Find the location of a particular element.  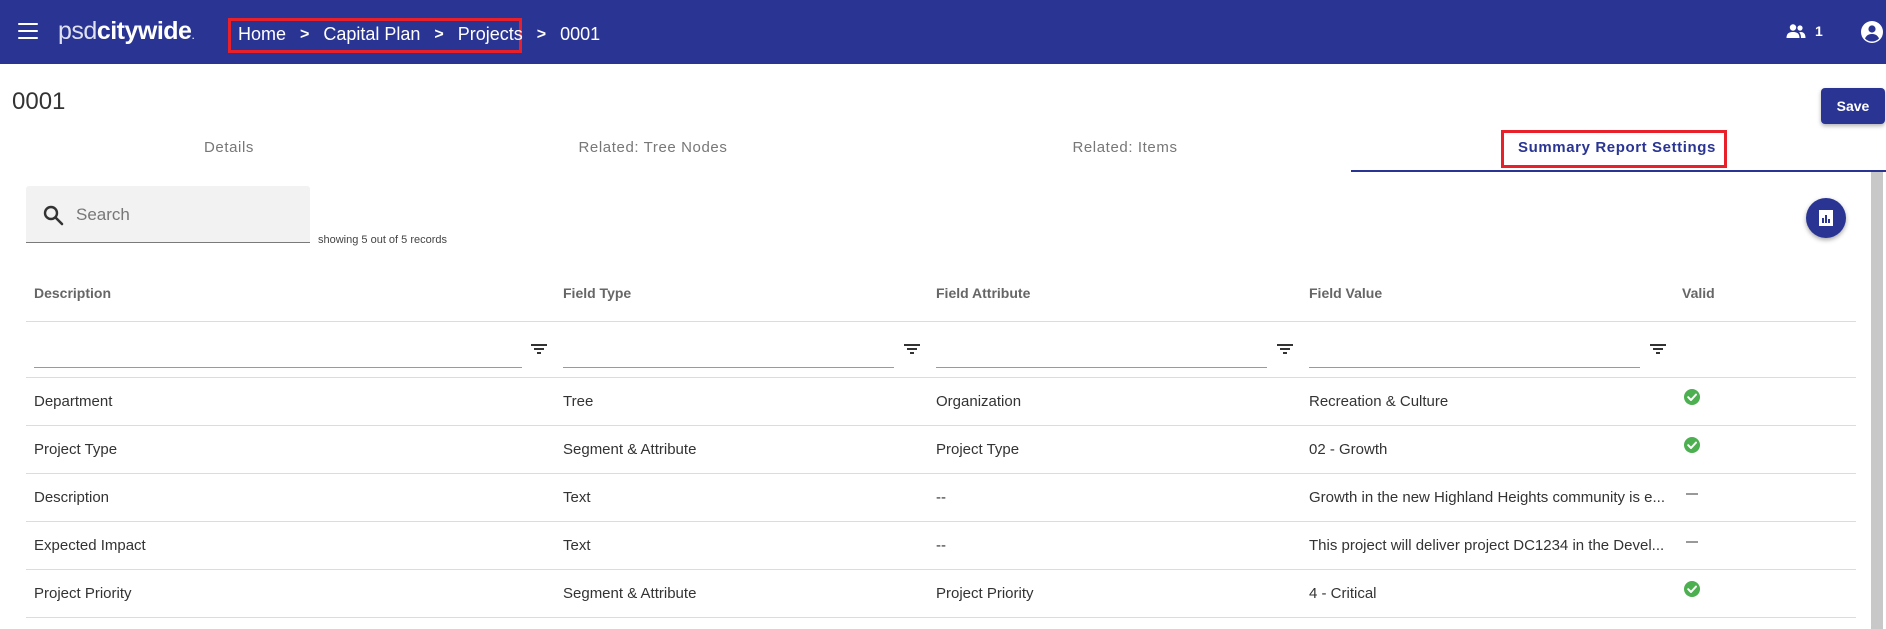

filter-input-field-type is located at coordinates (728, 352).